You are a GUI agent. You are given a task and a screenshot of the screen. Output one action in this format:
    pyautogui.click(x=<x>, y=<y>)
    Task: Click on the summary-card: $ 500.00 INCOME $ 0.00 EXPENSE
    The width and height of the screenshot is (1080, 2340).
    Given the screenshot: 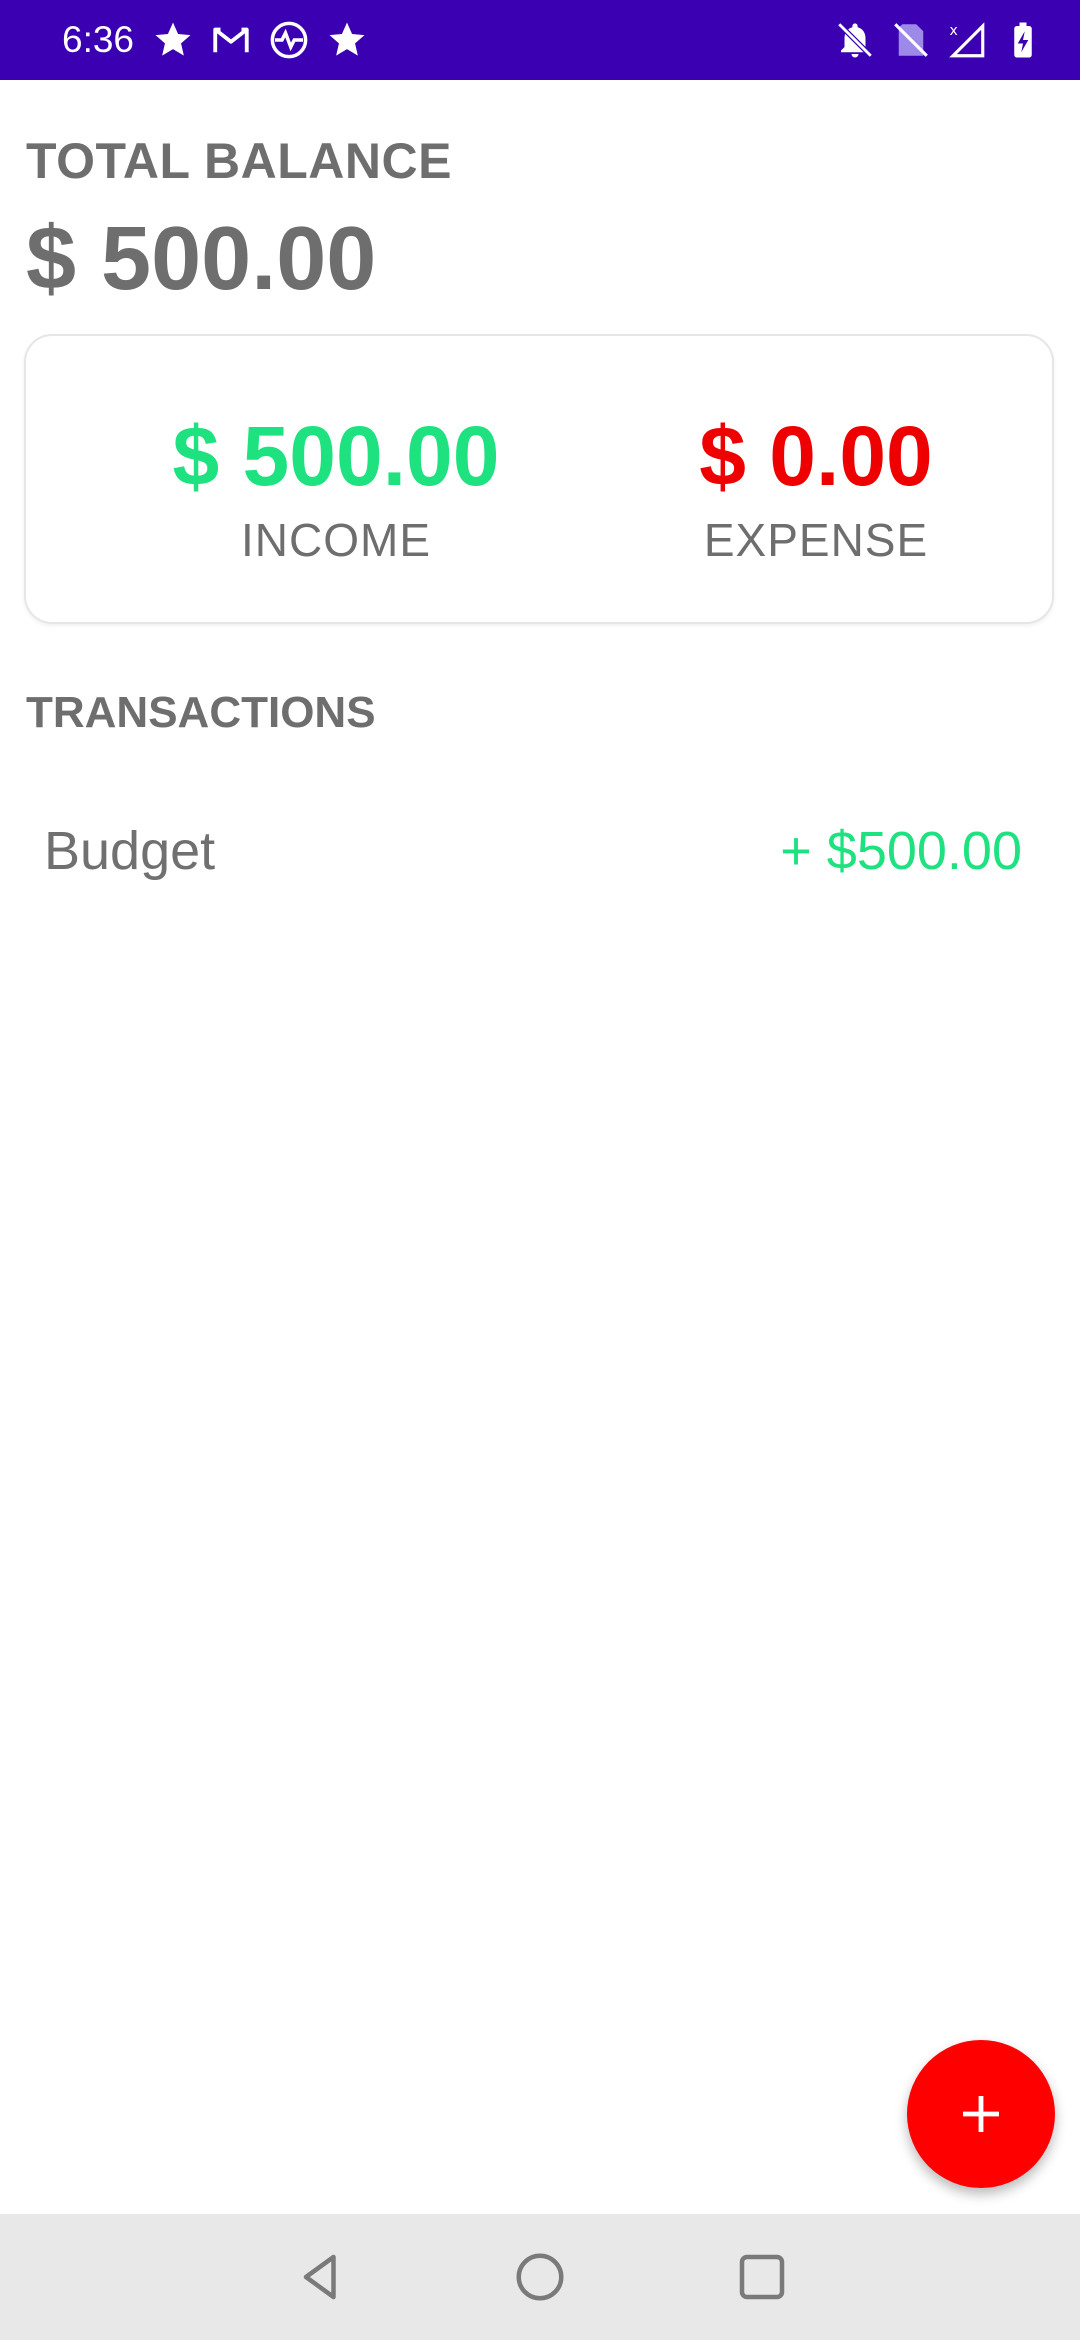 What is the action you would take?
    pyautogui.click(x=539, y=479)
    